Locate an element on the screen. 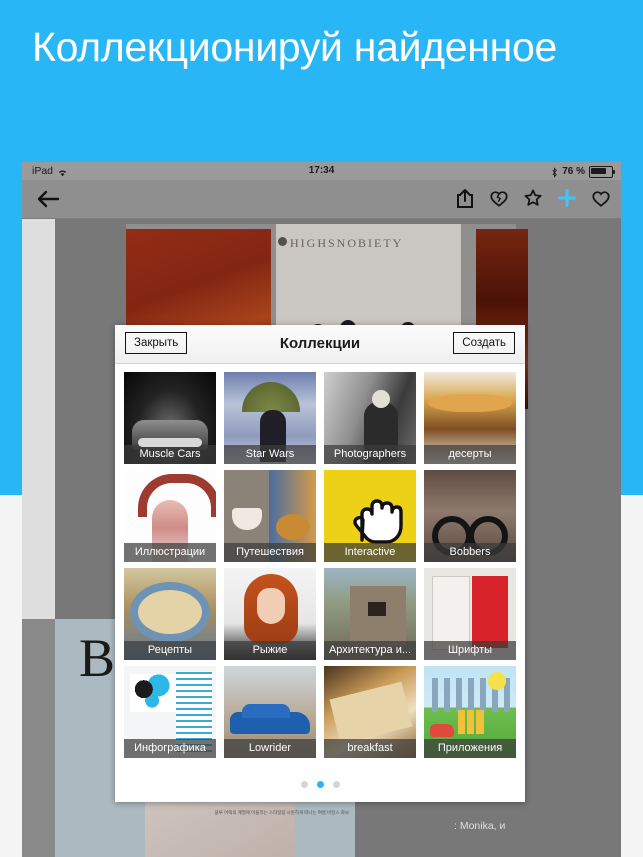 Image resolution: width=643 pixels, height=857 pixels. collection-label: Инфографика is located at coordinates (170, 748).